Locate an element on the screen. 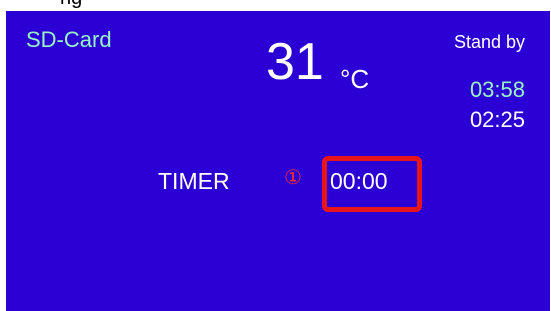 This screenshot has width=551, height=311. status-label: Stand by is located at coordinates (489, 42).